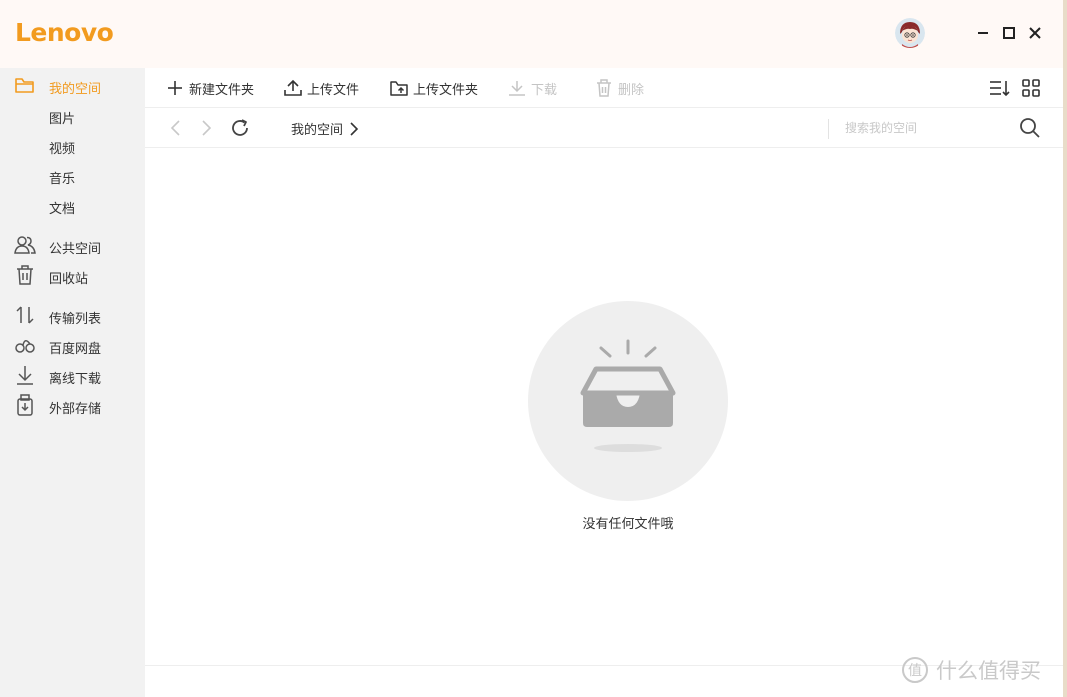 The height and width of the screenshot is (697, 1067). What do you see at coordinates (69, 279) in the screenshot?
I see `sidebar-item-label: 回收站` at bounding box center [69, 279].